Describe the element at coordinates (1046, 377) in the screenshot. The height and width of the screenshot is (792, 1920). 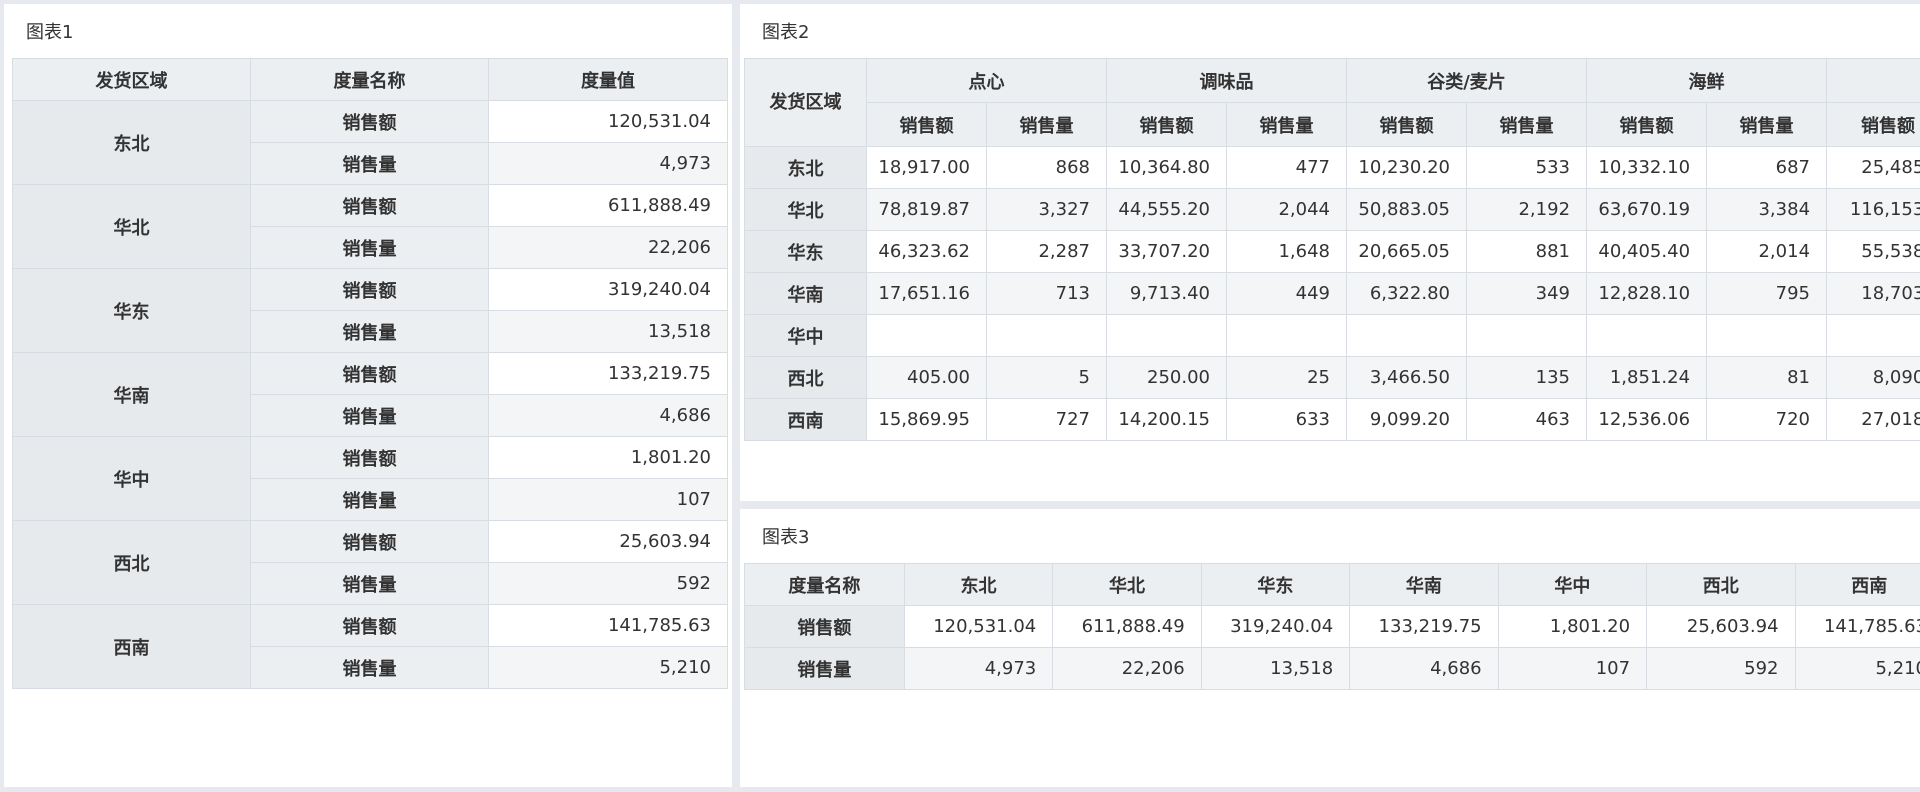
I see `value-cell: 5` at that location.